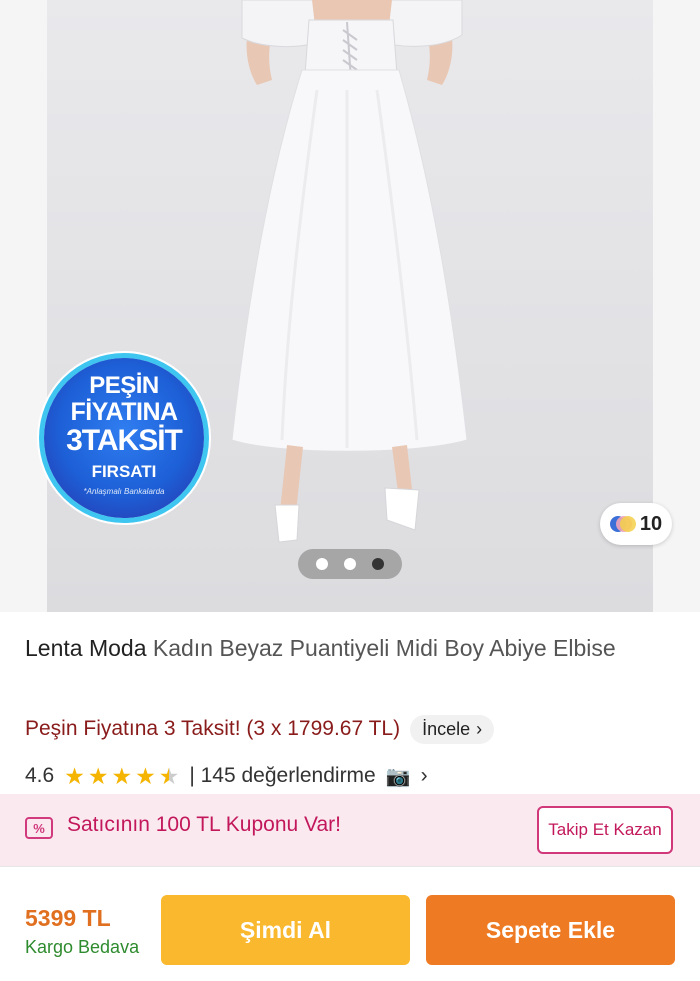 The height and width of the screenshot is (981, 700). I want to click on rating-stars: ★ ★ ★ ★ ★, so click(122, 775).